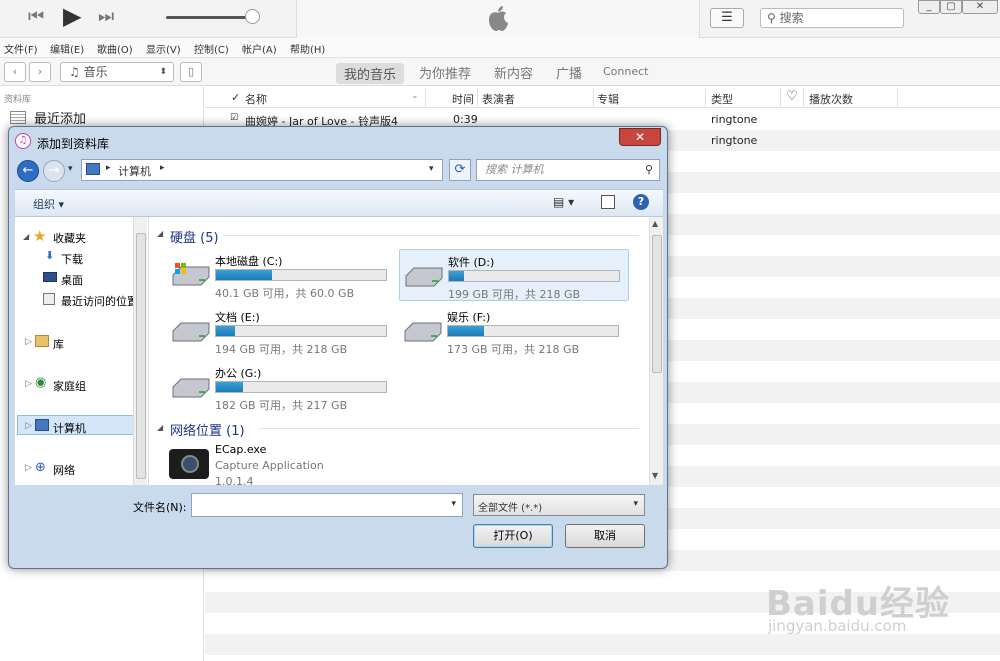 This screenshot has width=1000, height=661. Describe the element at coordinates (282, 275) in the screenshot. I see `drive-c: 本地磁盘 (C:) 40.1 GB 可用，共 60.0 GB` at that location.